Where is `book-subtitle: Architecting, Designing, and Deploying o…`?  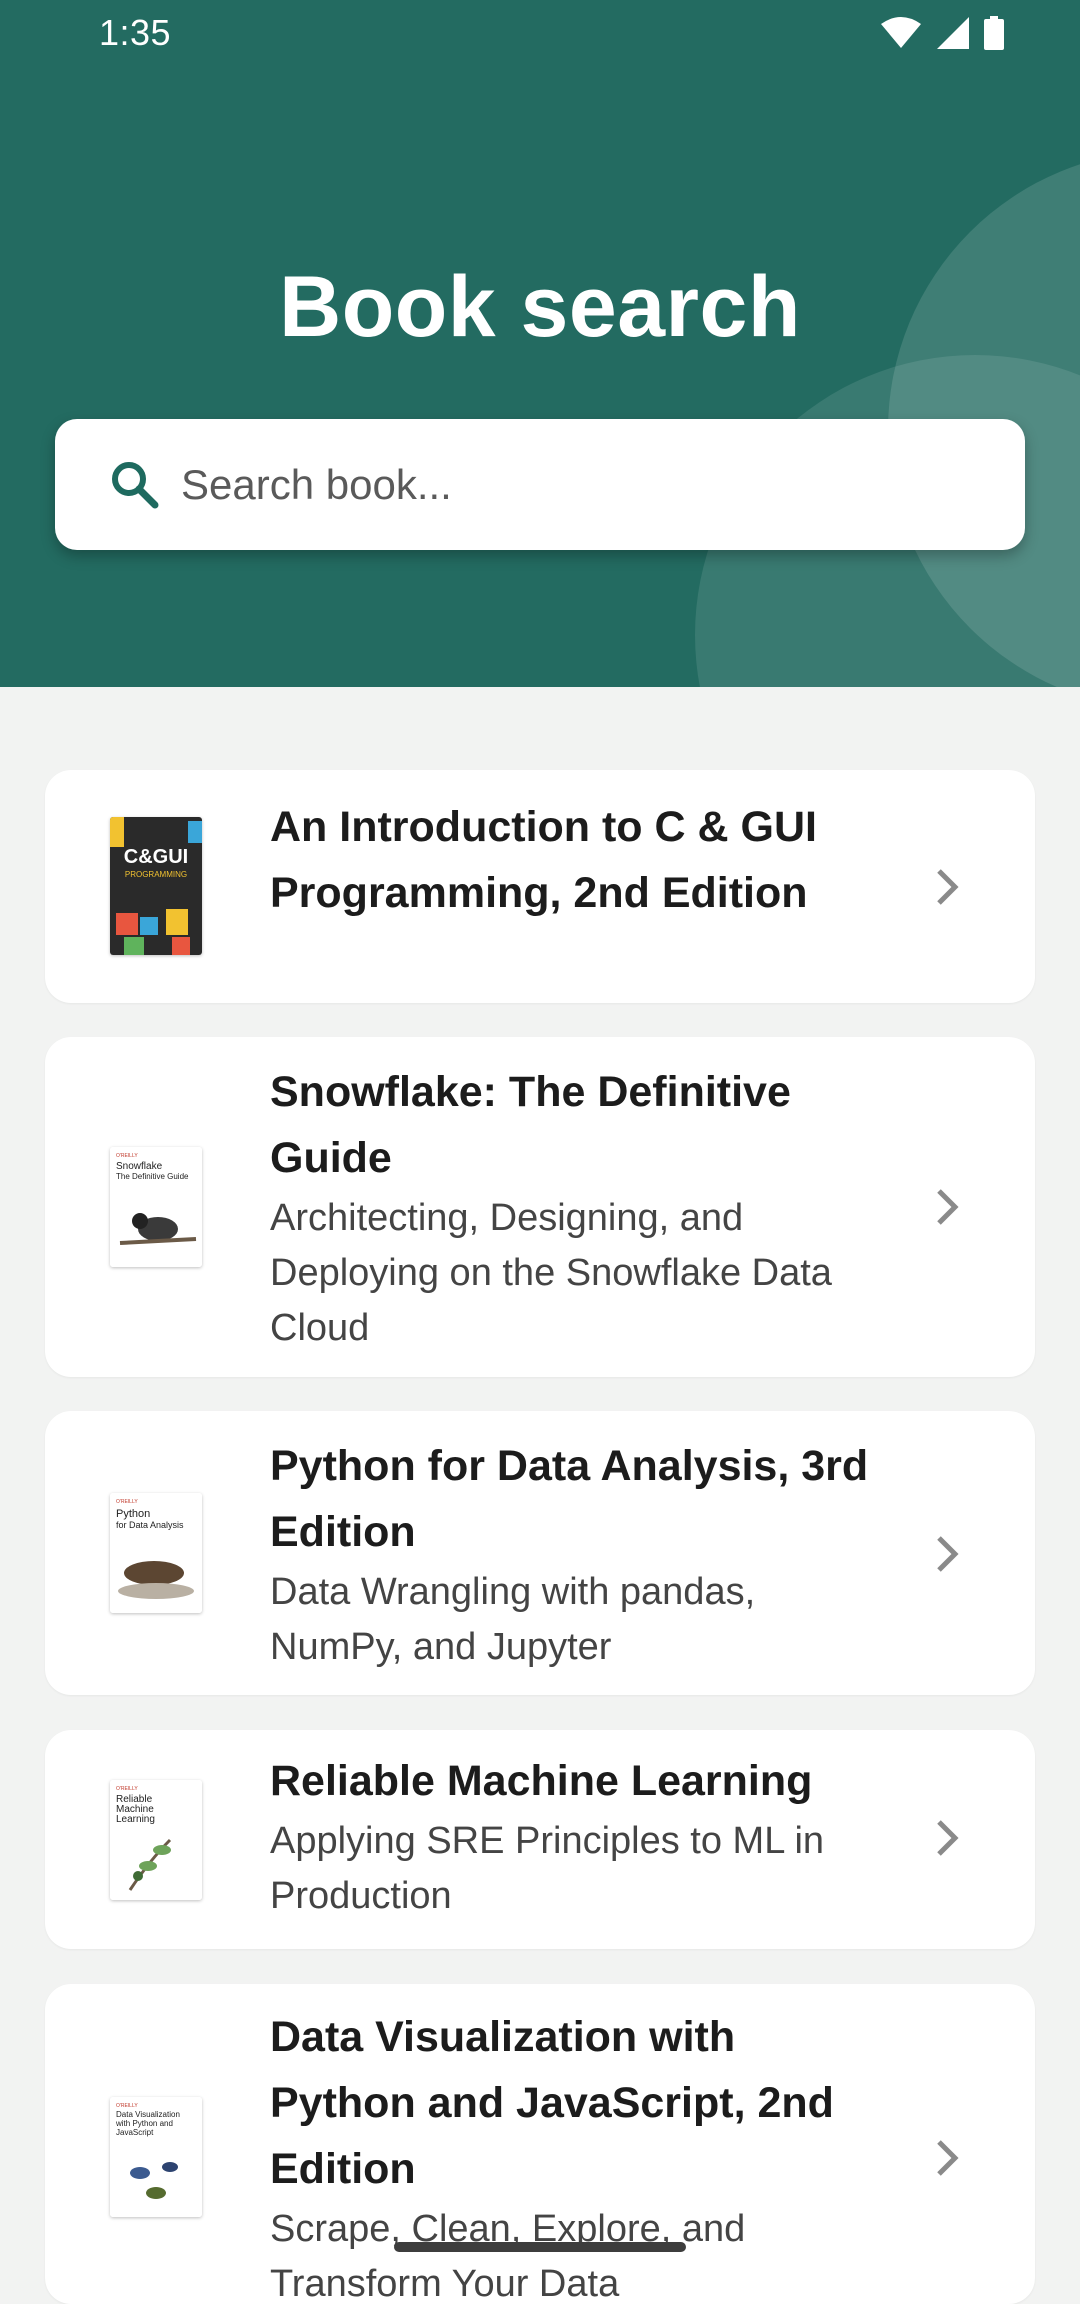
book-subtitle: Architecting, Designing, and Deploying o… is located at coordinates (551, 1273).